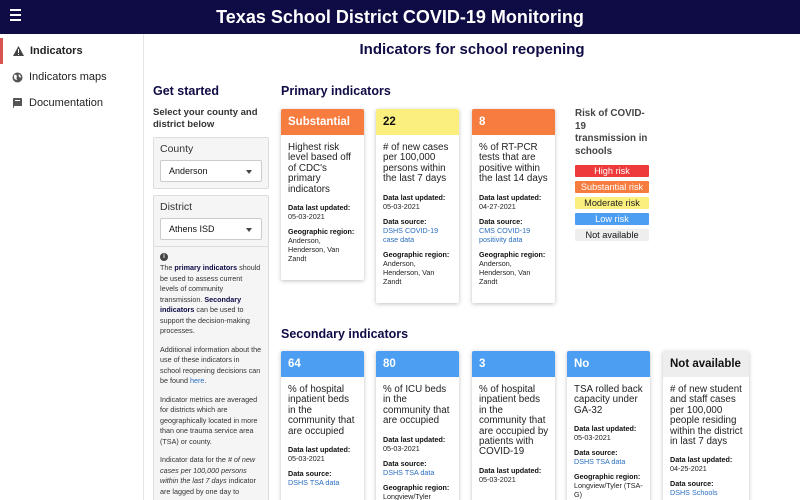 This screenshot has height=500, width=800. What do you see at coordinates (612, 187) in the screenshot?
I see `legend-item-substantial: Substantial risk` at bounding box center [612, 187].